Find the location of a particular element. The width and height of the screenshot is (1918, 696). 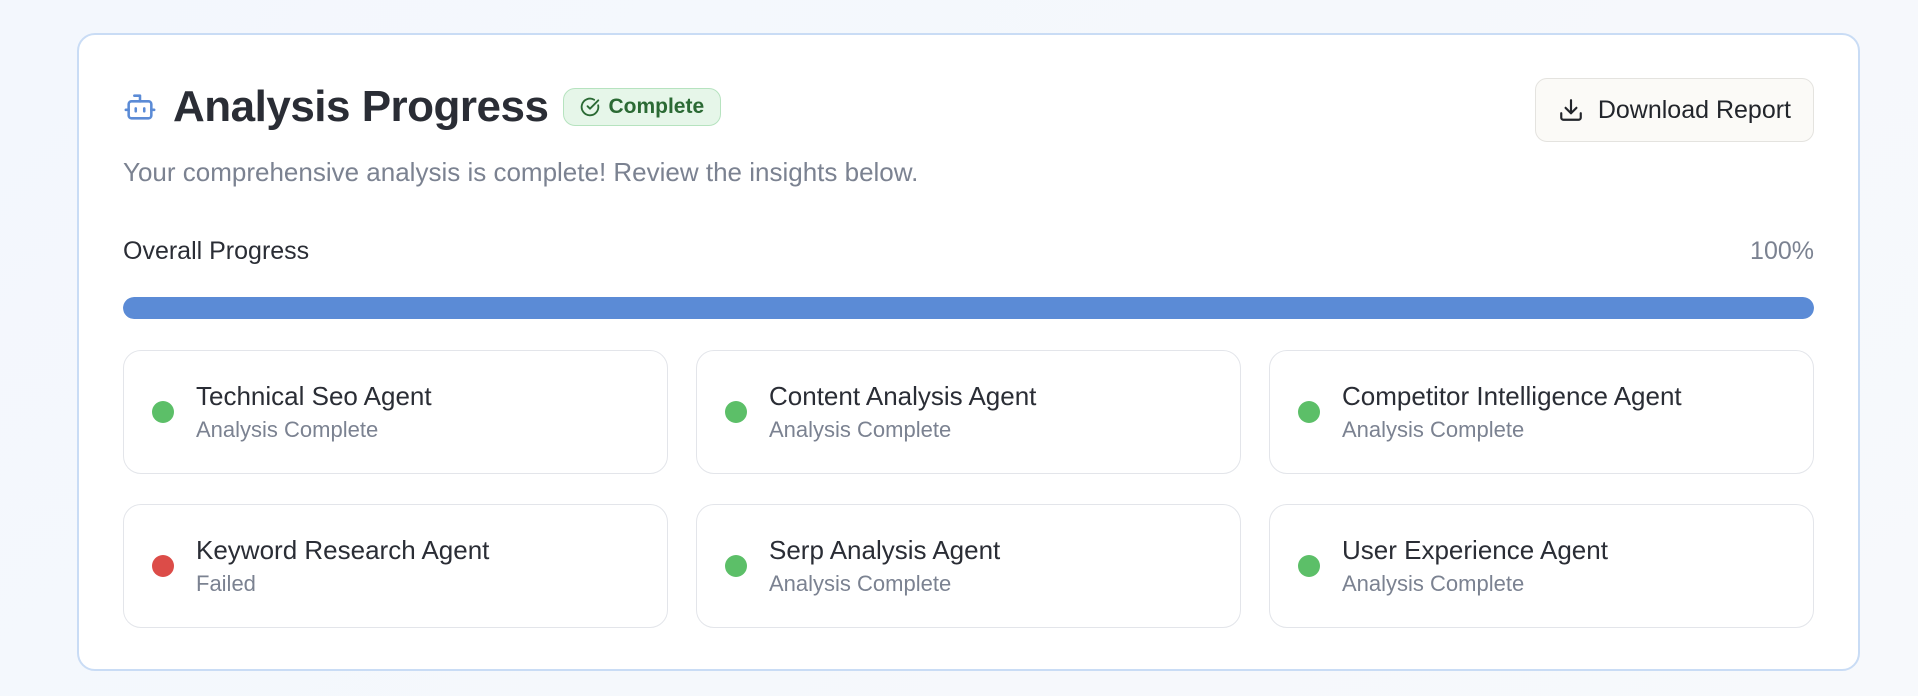

agent-card: Keyword Research Agent Failed is located at coordinates (395, 566).